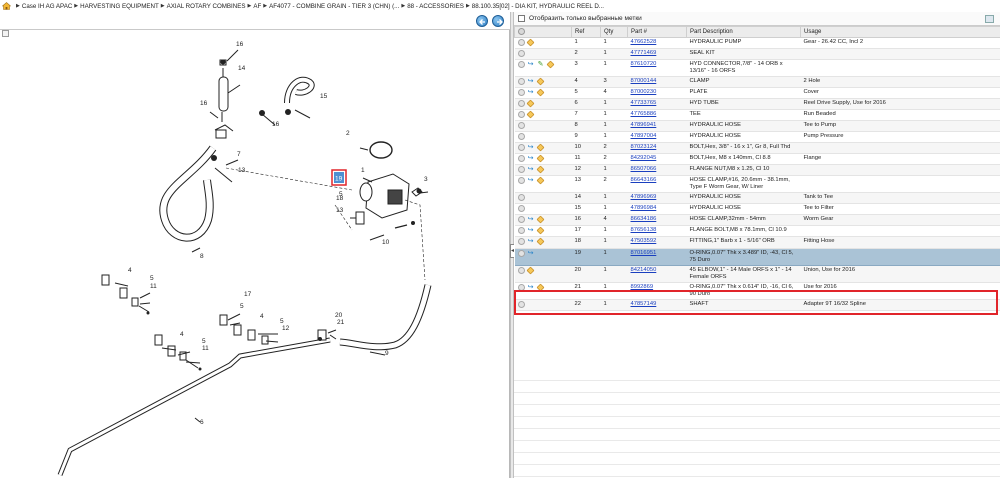 This screenshot has width=1000, height=478. I want to click on table-row: 9 1 47897004 HYDRAULIC HOSE Pump Pressure, so click(757, 137).